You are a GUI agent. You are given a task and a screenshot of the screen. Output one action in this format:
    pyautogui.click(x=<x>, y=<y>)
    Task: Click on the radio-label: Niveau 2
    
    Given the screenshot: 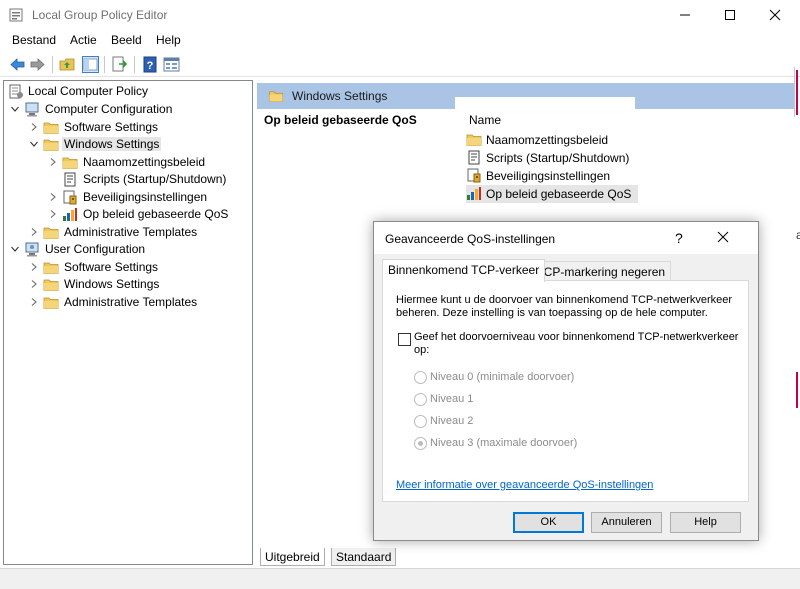 What is the action you would take?
    pyautogui.click(x=452, y=421)
    